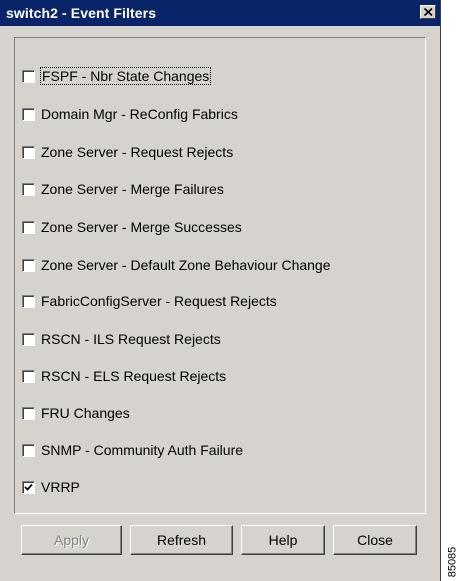  I want to click on filter-row-zone-server-request-rejects: Zone Server - Request Rejects, so click(127, 152).